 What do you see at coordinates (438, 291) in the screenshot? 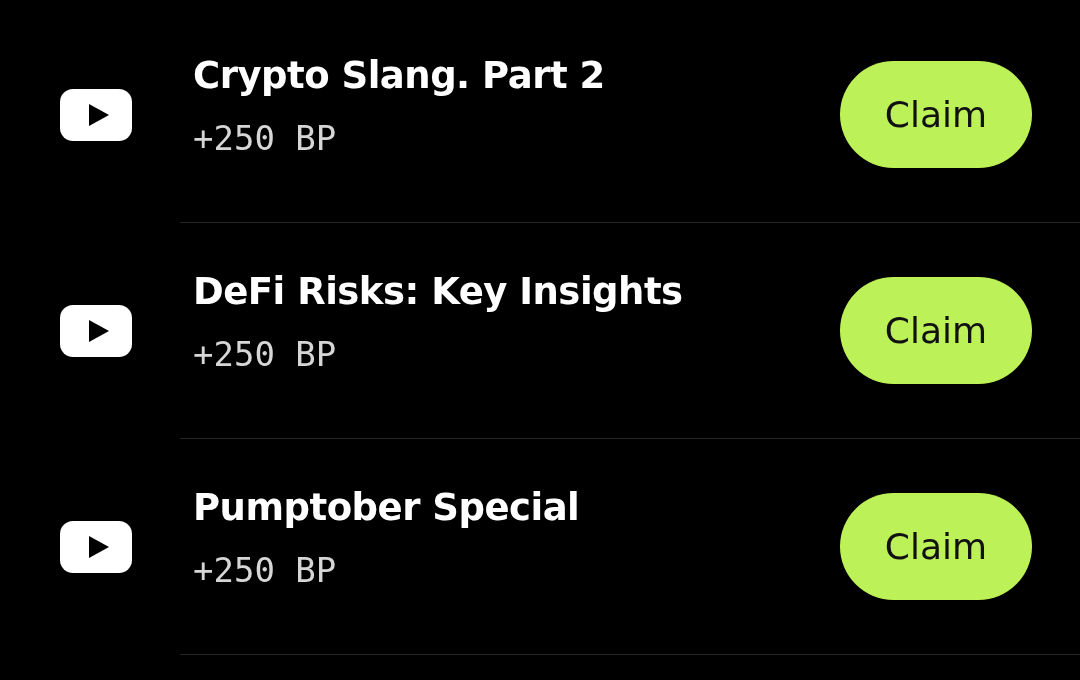
I see `task-title: DeFi Risks: Key Insights` at bounding box center [438, 291].